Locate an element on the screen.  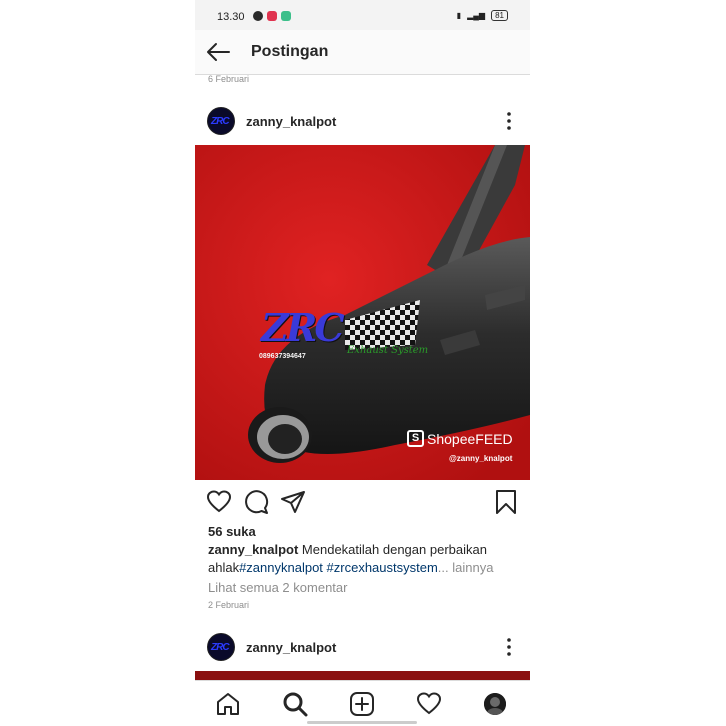
heart-icon is located at coordinates (219, 502).